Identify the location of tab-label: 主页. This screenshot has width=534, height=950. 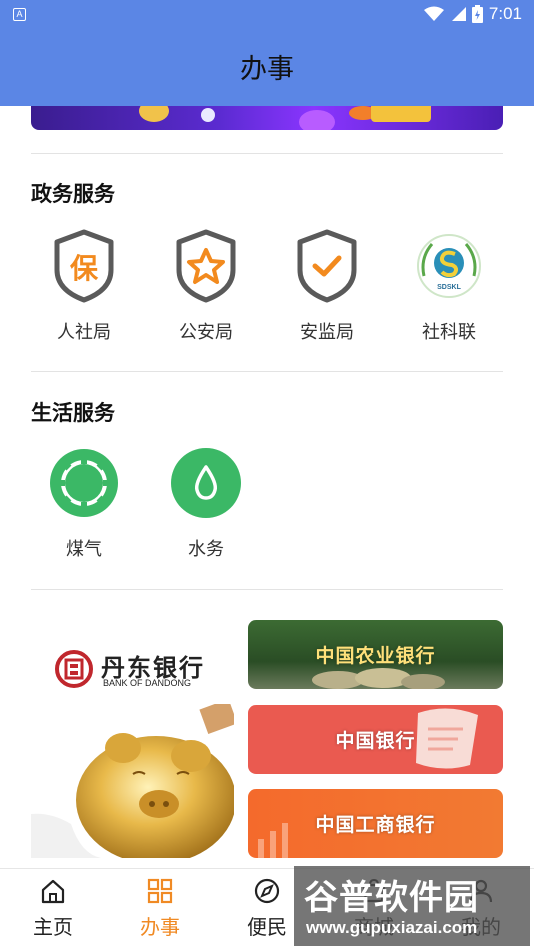
(53, 927).